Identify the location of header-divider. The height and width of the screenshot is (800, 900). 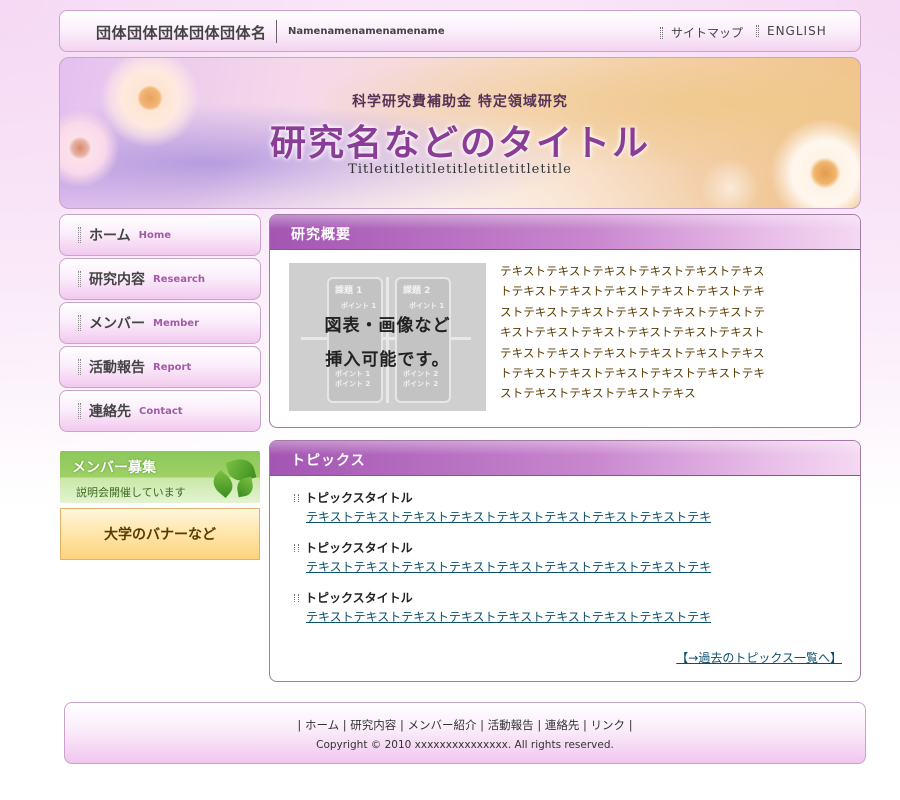
(276, 31).